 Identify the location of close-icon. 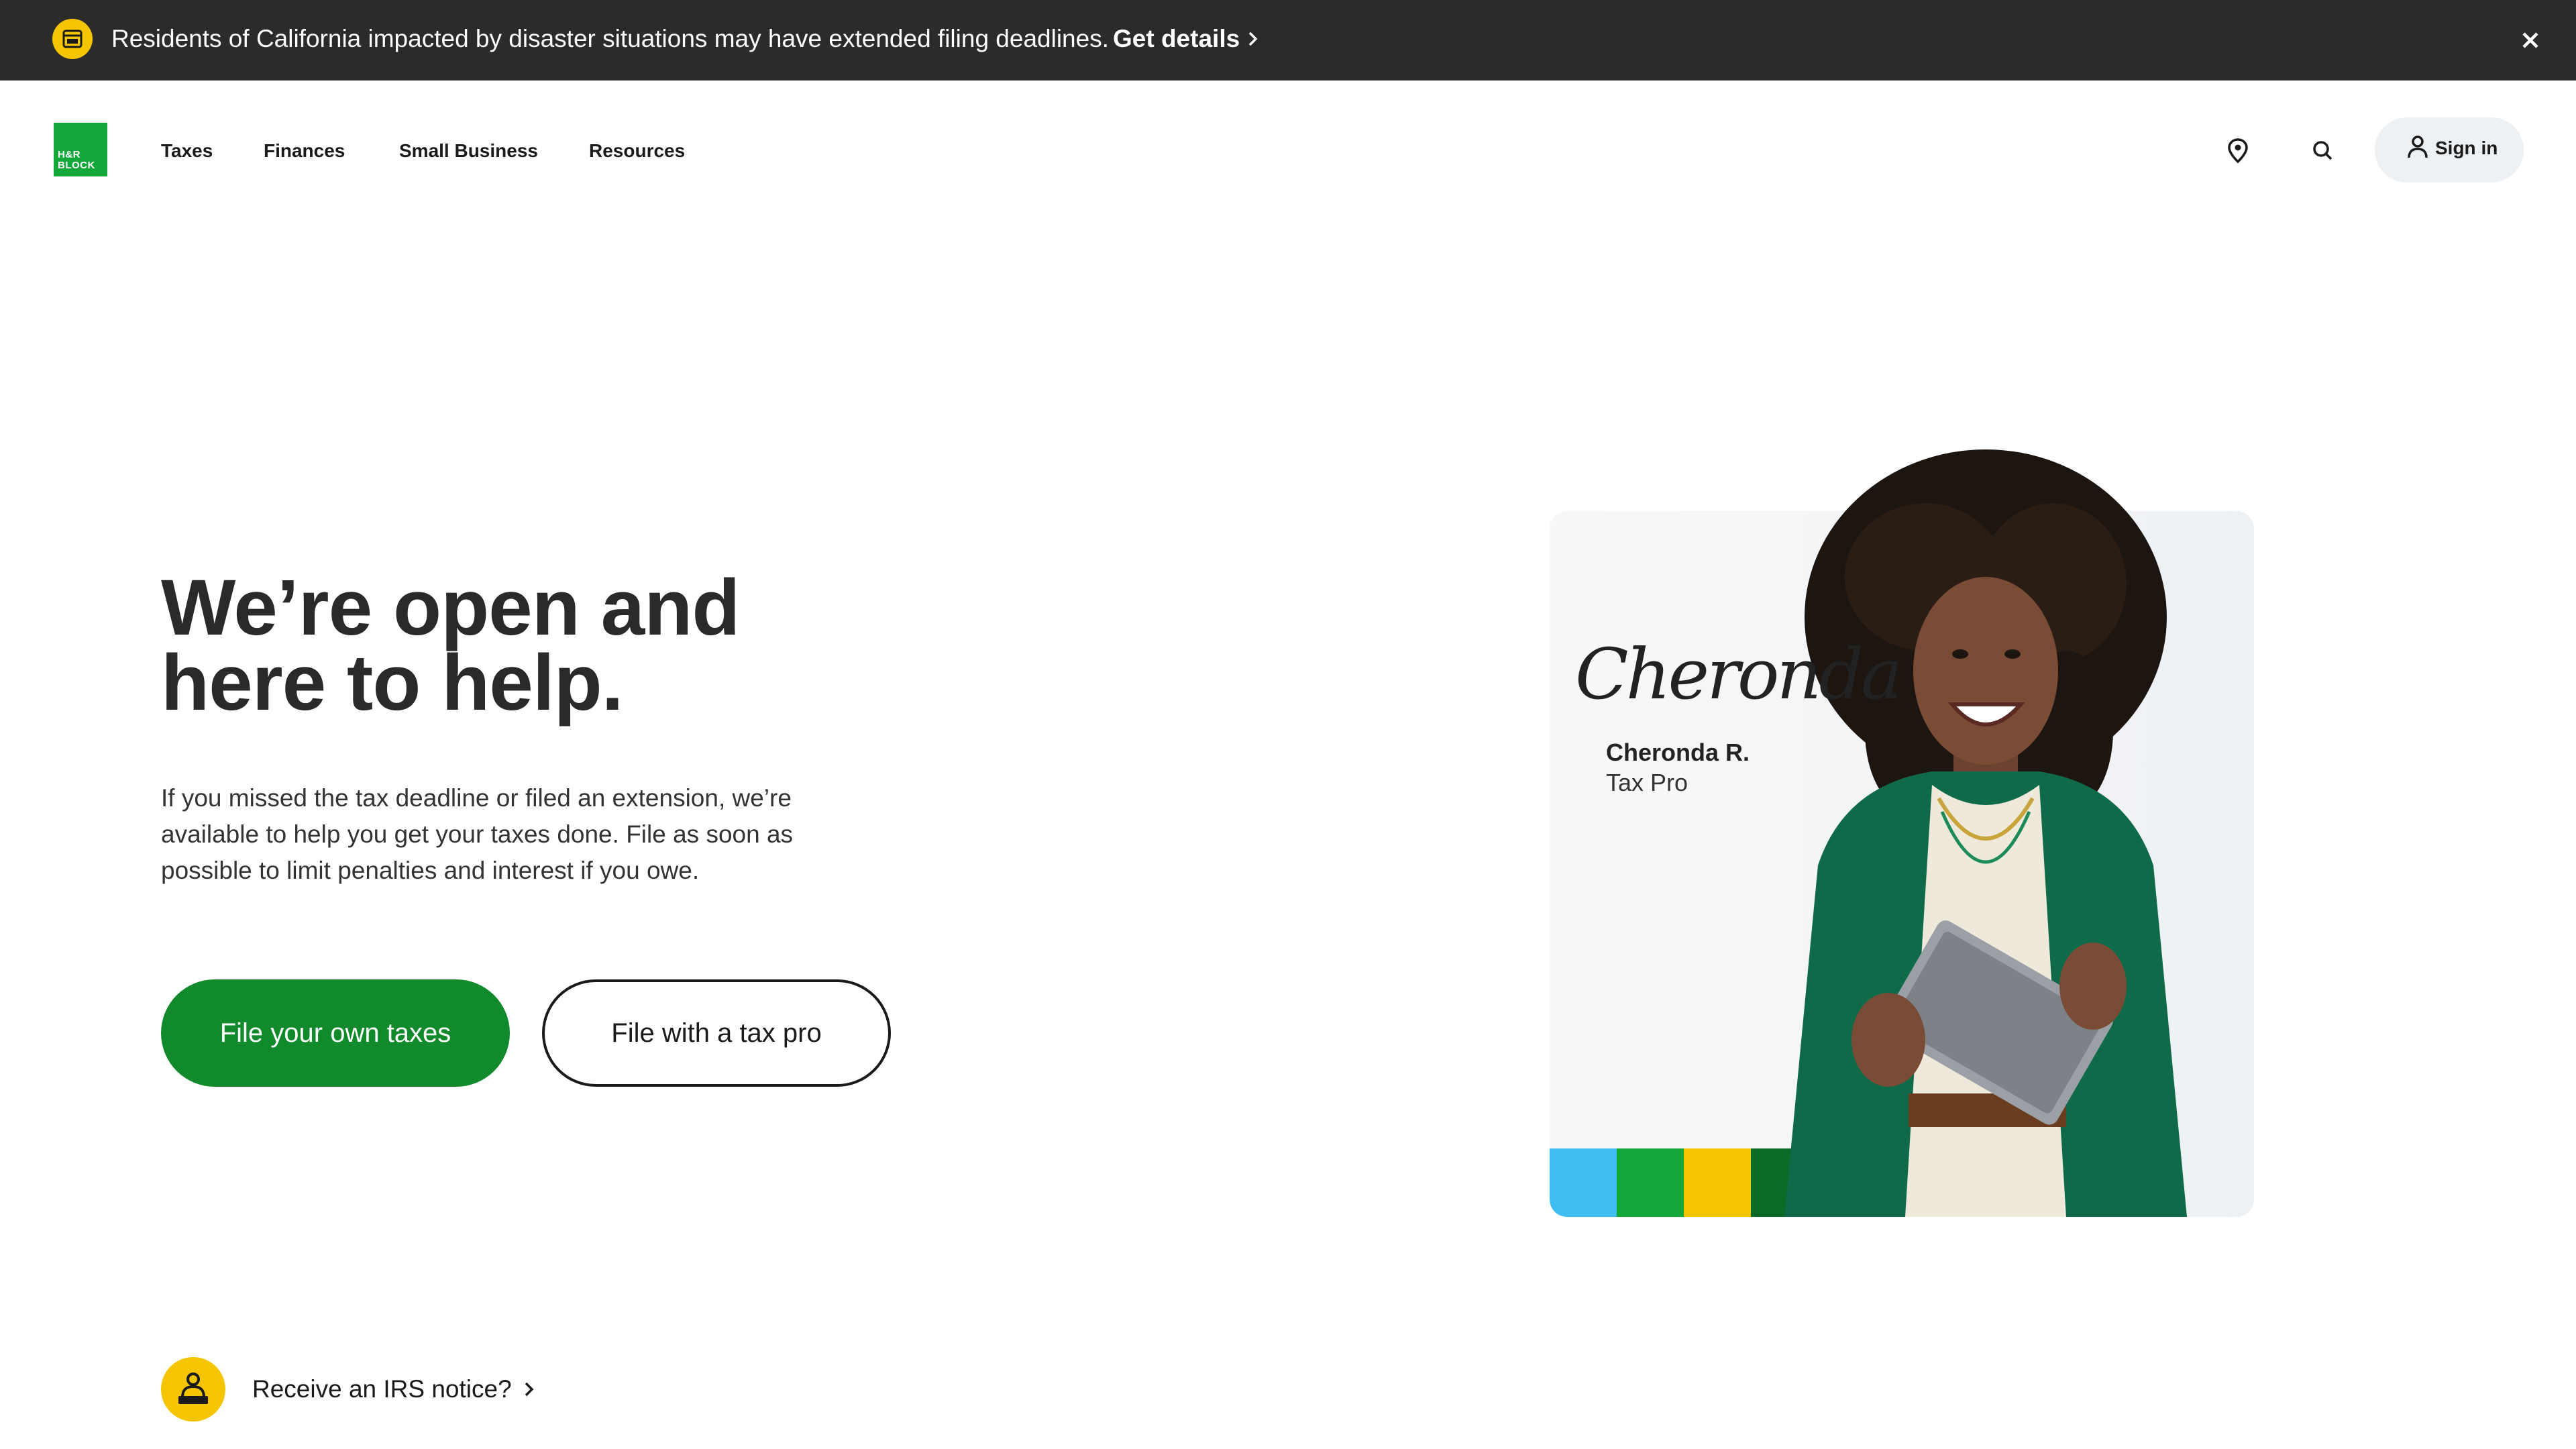
(2530, 40).